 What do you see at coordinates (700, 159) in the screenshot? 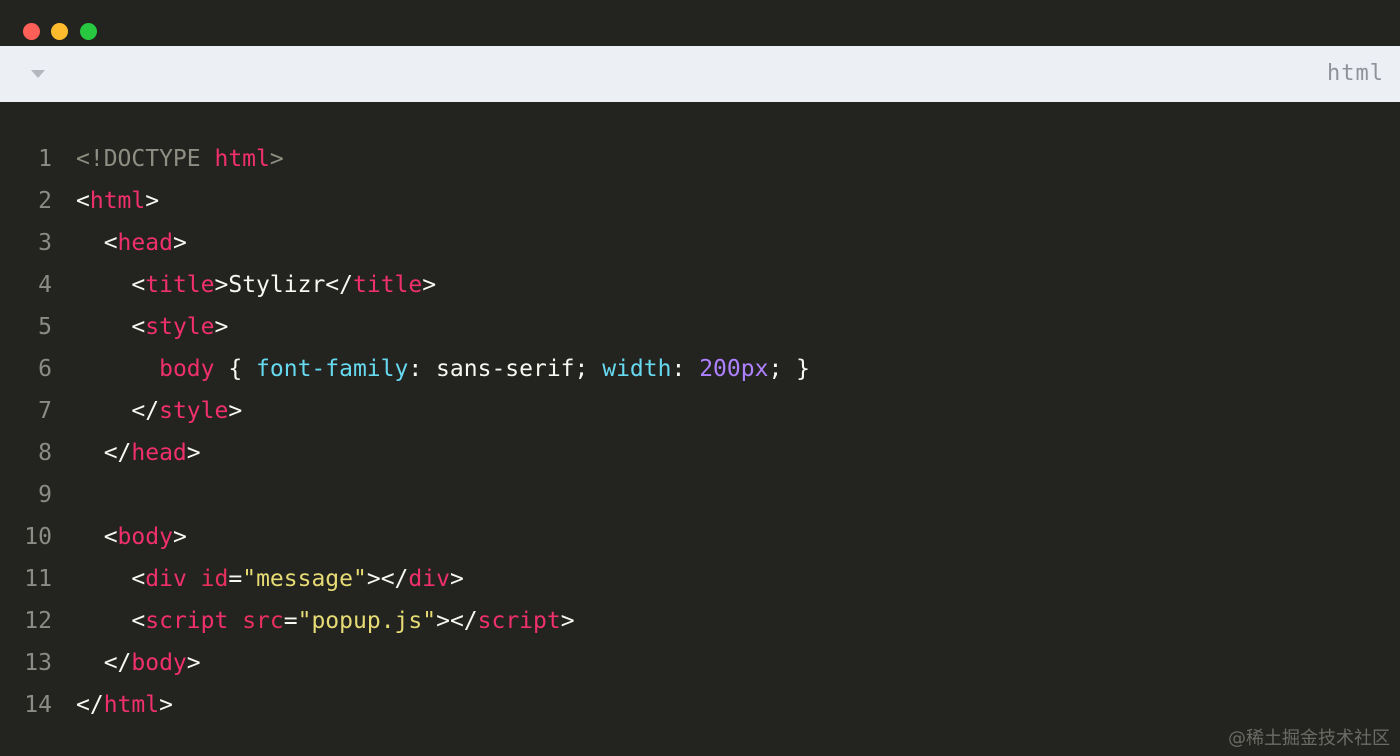
I see `code-line: 1 <!DOCTYPE html>` at bounding box center [700, 159].